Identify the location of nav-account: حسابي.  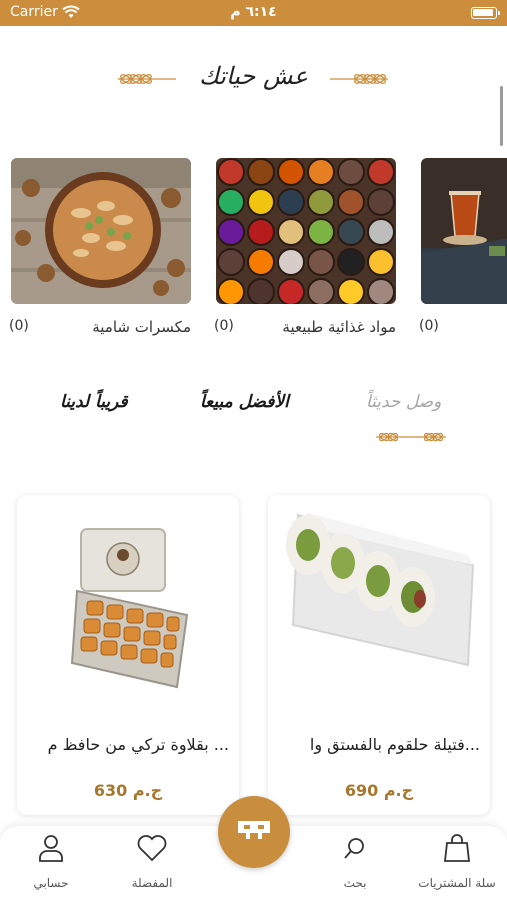
(51, 861).